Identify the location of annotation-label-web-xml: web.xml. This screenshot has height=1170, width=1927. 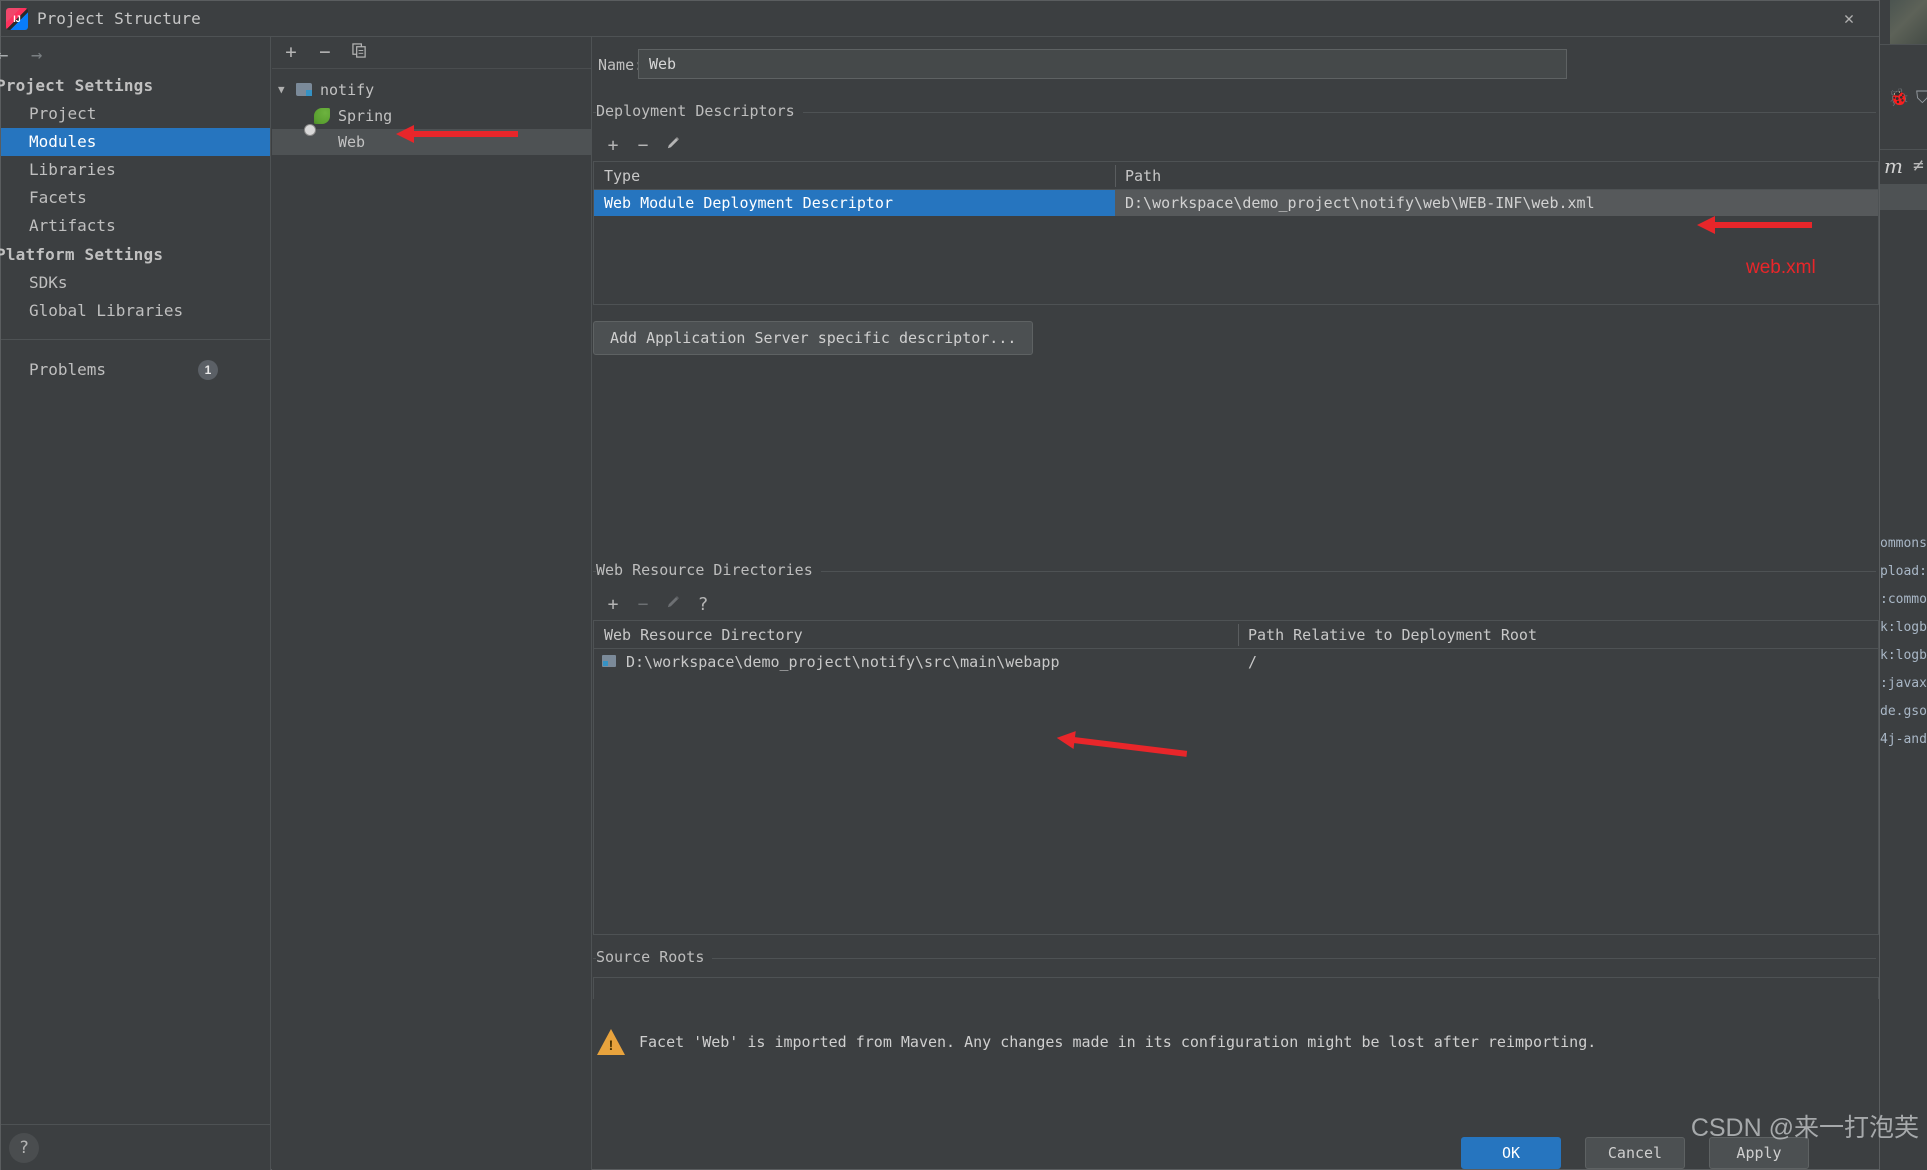
(1781, 267).